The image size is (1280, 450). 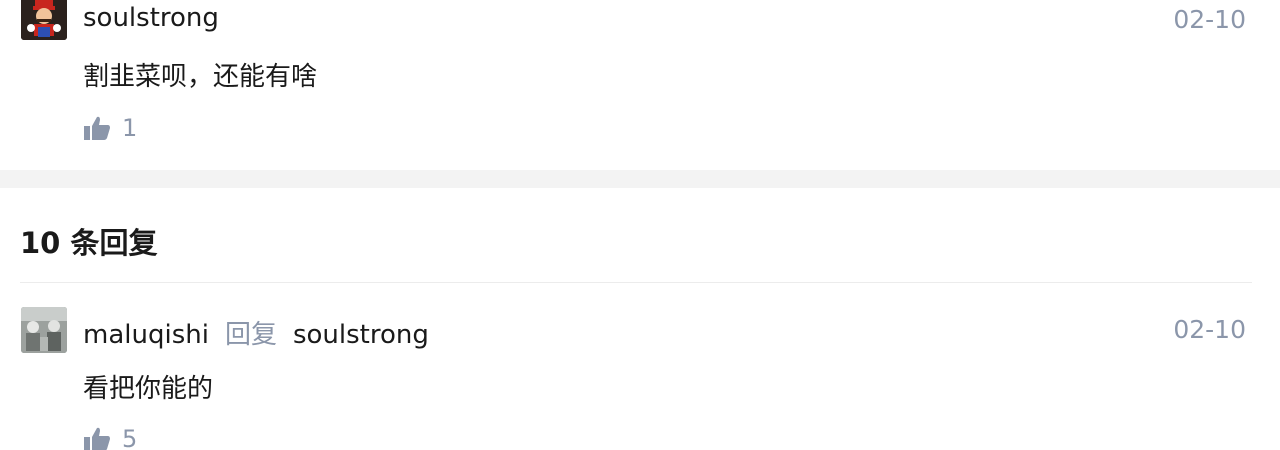 What do you see at coordinates (148, 389) in the screenshot?
I see `reply-text: 看把你能的` at bounding box center [148, 389].